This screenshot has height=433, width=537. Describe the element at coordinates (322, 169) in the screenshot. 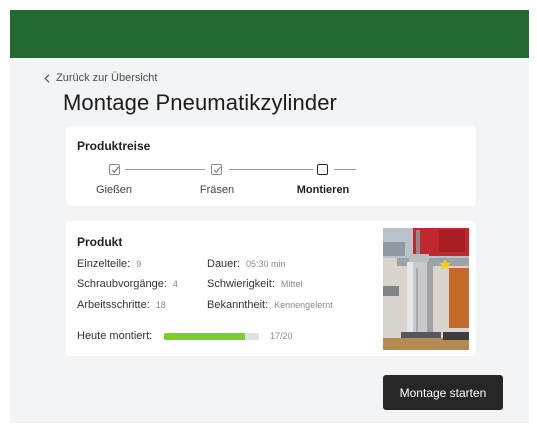

I see `checkbox-empty-icon` at that location.